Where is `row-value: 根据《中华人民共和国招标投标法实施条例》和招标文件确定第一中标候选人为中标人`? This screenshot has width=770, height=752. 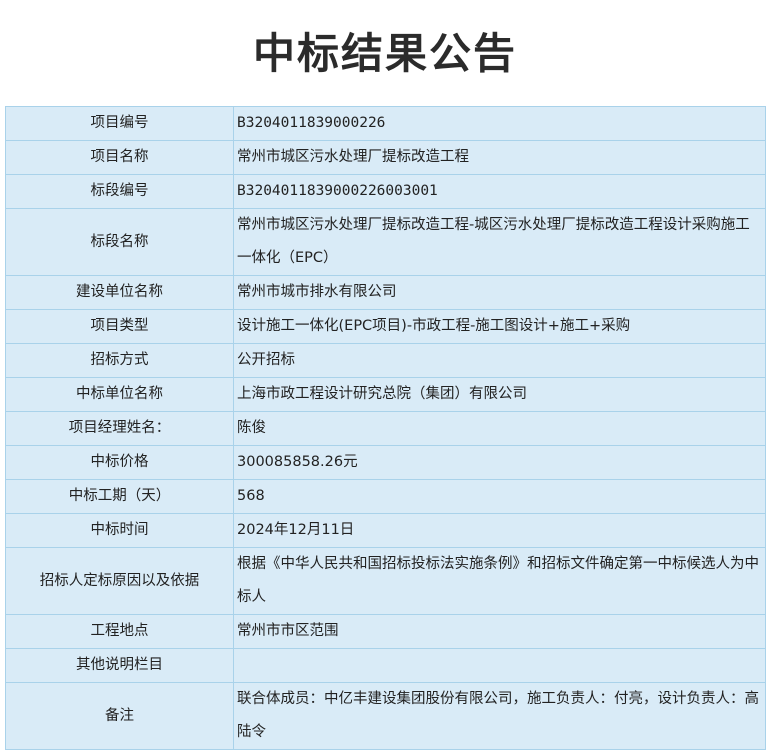
row-value: 根据《中华人民共和国招标投标法实施条例》和招标文件确定第一中标候选人为中标人 is located at coordinates (499, 581).